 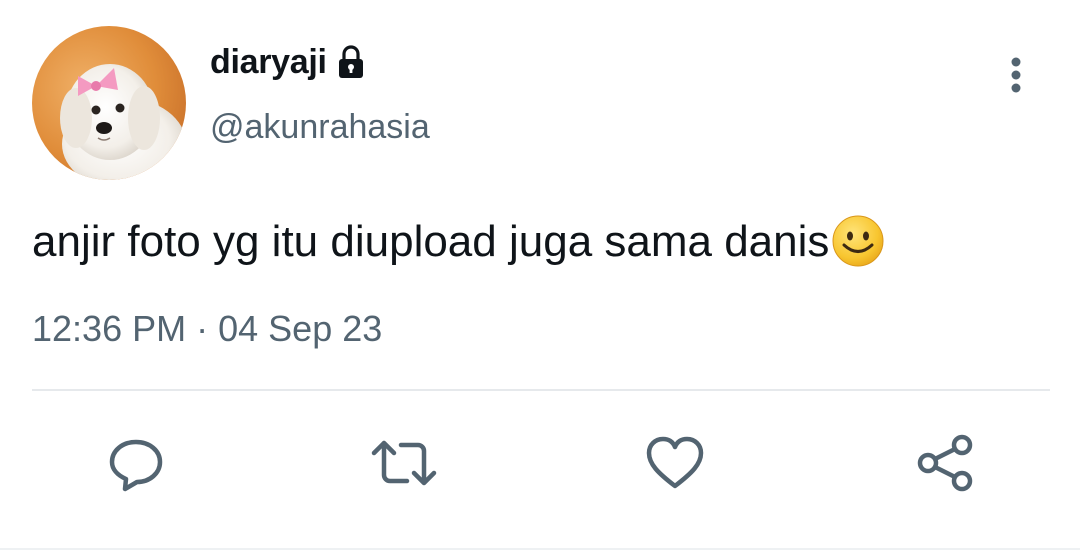 I want to click on retweet-icon, so click(x=404, y=463).